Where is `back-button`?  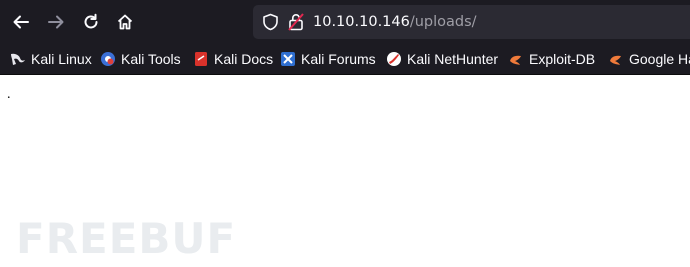 back-button is located at coordinates (21, 22).